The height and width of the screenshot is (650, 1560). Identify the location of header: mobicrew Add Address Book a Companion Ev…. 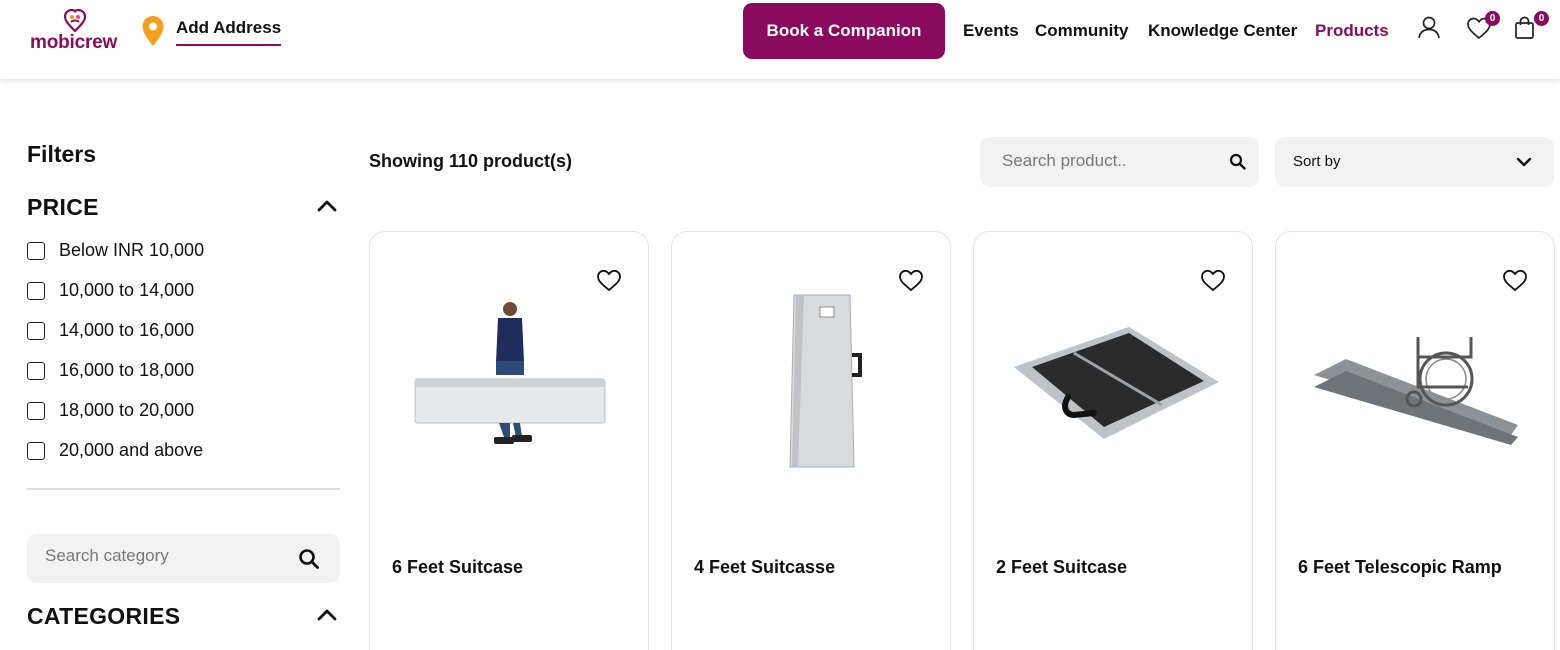
(780, 39).